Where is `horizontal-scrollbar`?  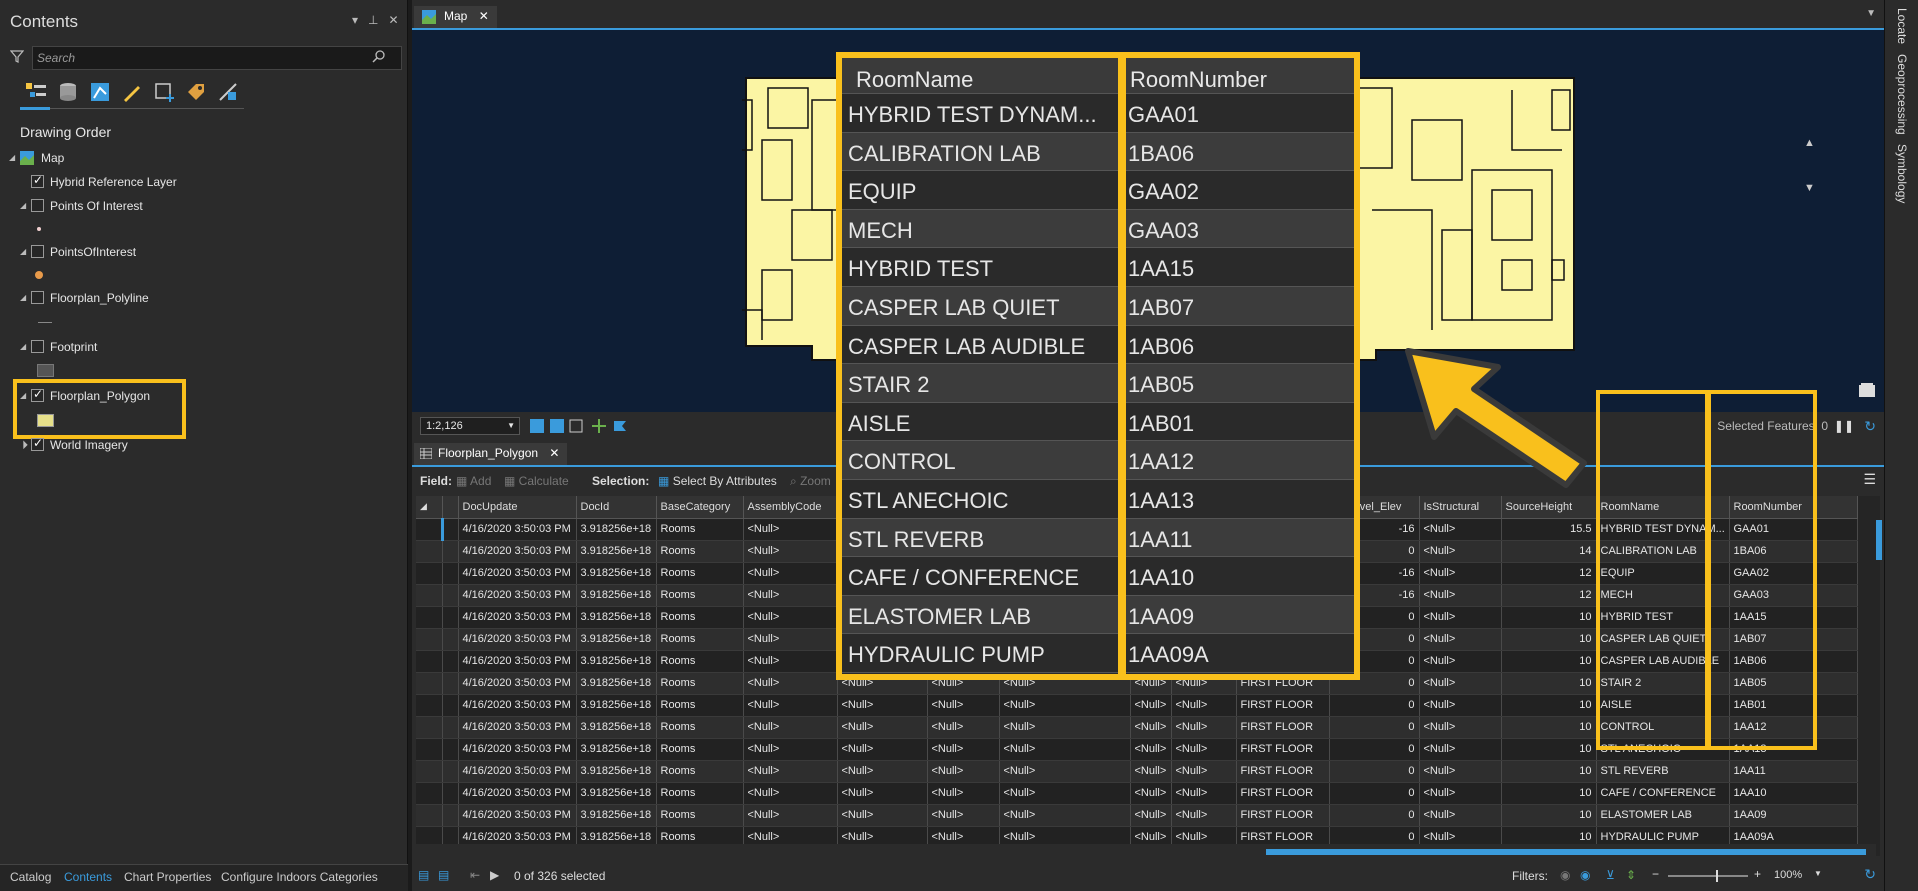 horizontal-scrollbar is located at coordinates (1146, 850).